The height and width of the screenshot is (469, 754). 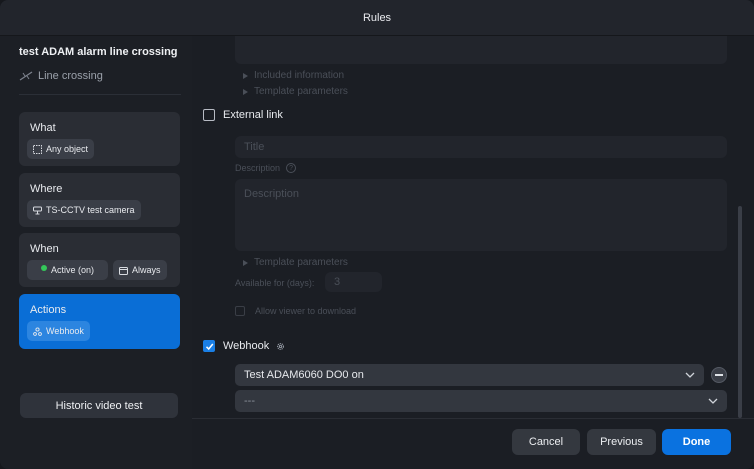 I want to click on chip-any-object: Any object, so click(x=61, y=149).